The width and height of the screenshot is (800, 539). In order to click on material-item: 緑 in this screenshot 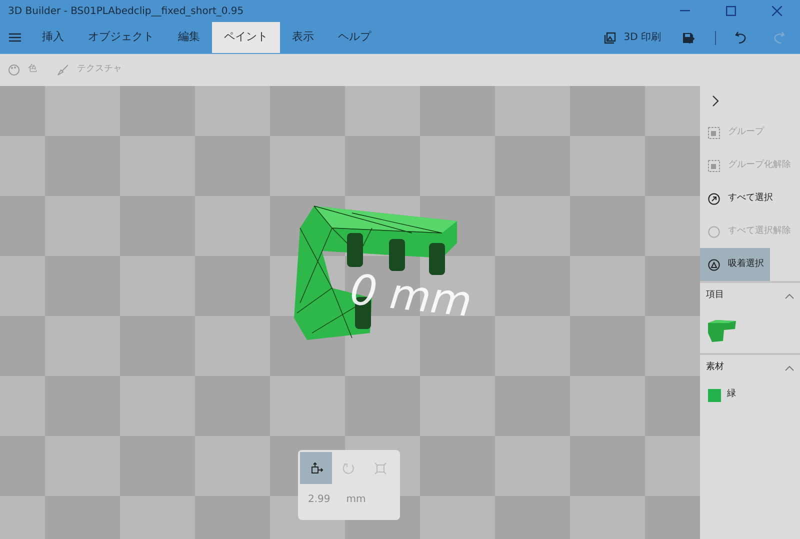, I will do `click(750, 395)`.